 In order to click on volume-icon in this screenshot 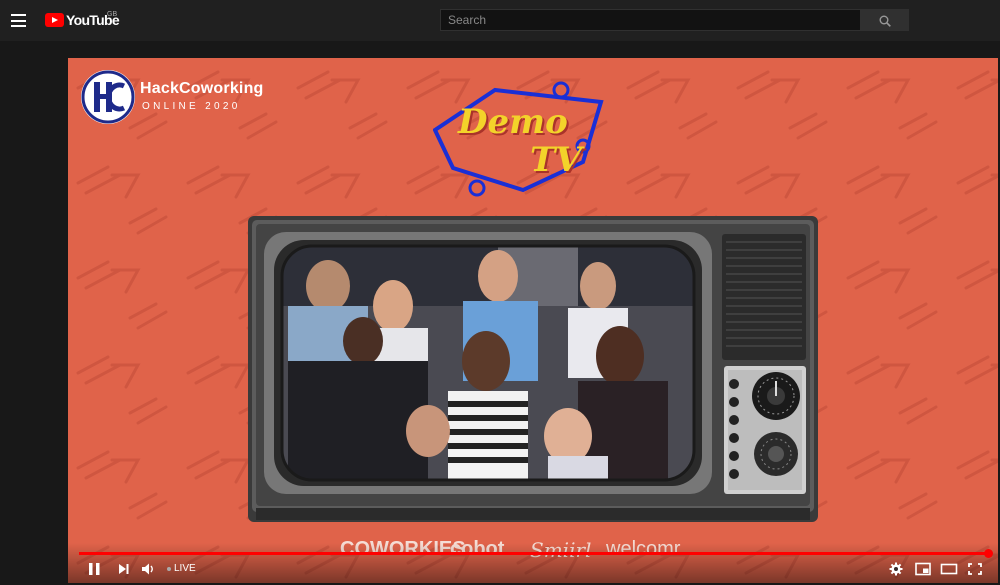, I will do `click(147, 569)`.